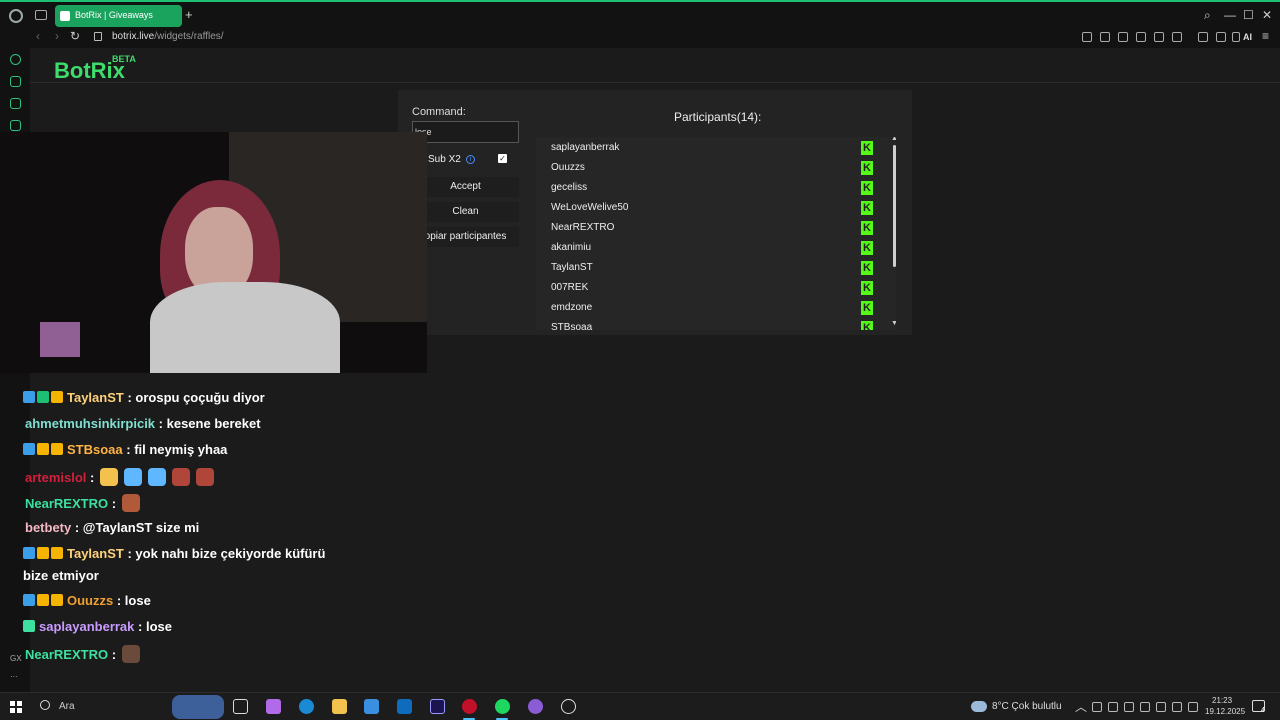 This screenshot has height=720, width=1280. What do you see at coordinates (1207, 15) in the screenshot?
I see `search-tabs-icon: ⌕` at bounding box center [1207, 15].